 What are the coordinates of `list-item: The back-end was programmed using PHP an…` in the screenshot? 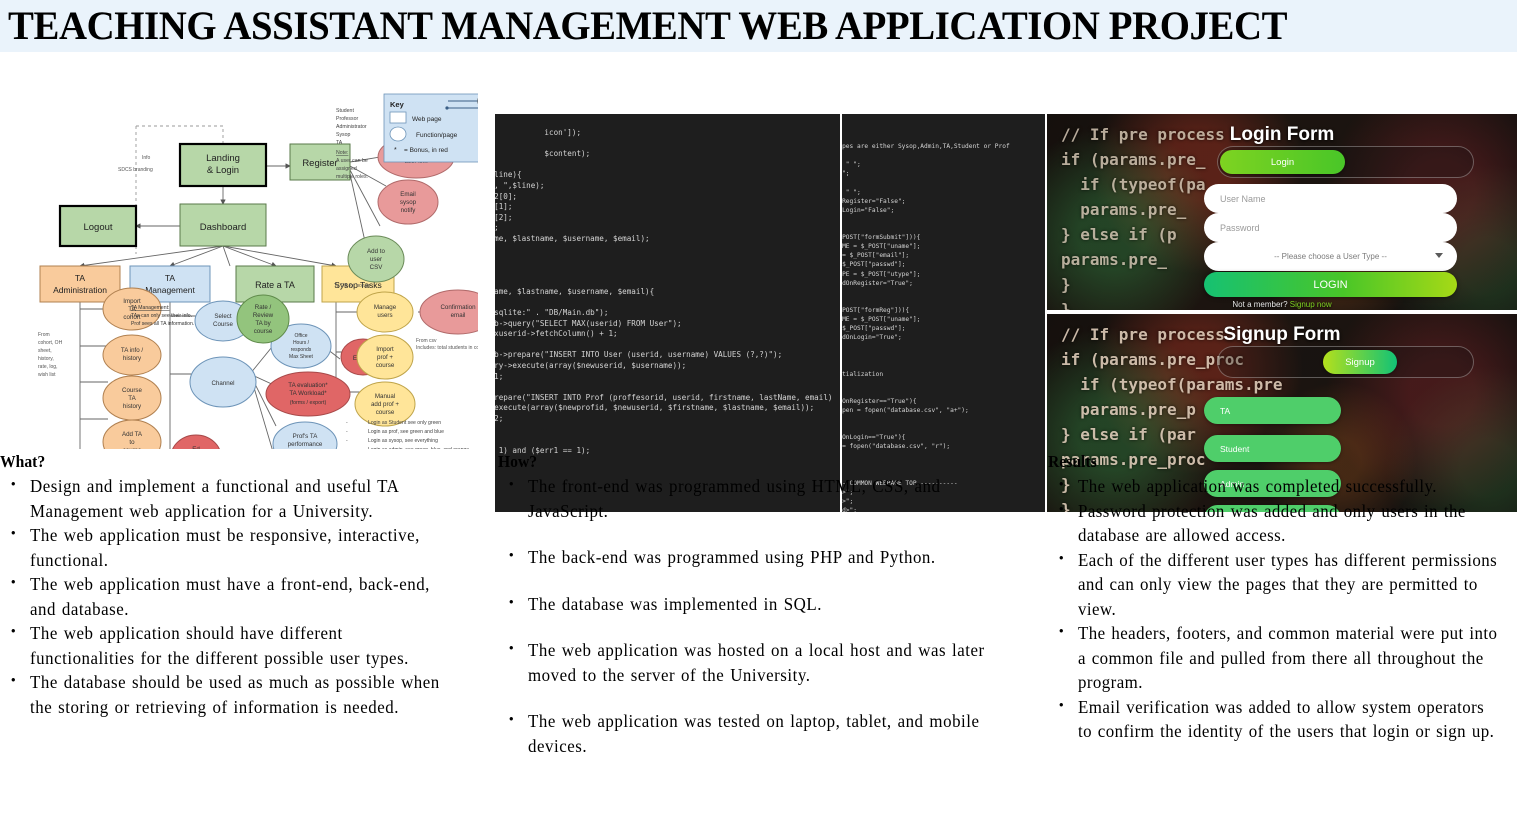 It's located at (765, 557).